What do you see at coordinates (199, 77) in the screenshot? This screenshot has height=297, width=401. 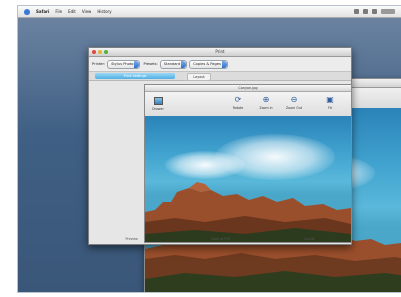 I see `tab-layout: Layout` at bounding box center [199, 77].